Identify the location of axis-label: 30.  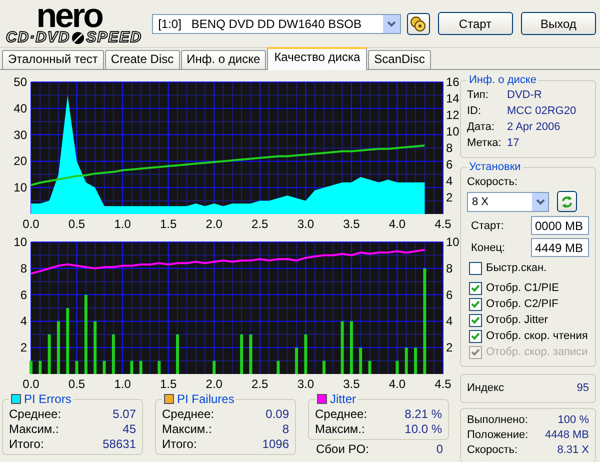
(20, 135).